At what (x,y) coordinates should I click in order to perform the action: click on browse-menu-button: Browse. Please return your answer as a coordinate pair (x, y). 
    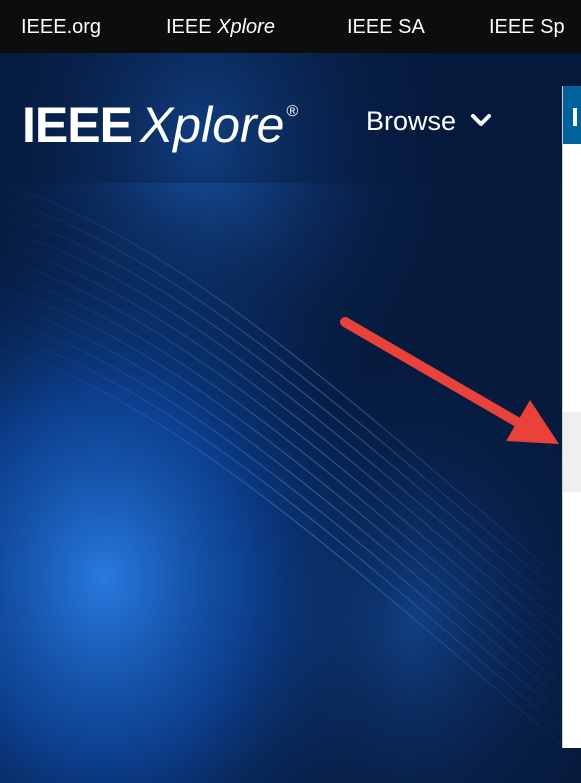
    Looking at the image, I should click on (429, 121).